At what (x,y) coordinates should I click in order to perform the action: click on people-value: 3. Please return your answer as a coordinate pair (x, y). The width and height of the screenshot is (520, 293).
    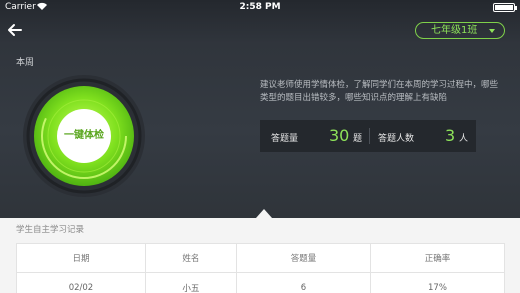
    Looking at the image, I should click on (450, 135).